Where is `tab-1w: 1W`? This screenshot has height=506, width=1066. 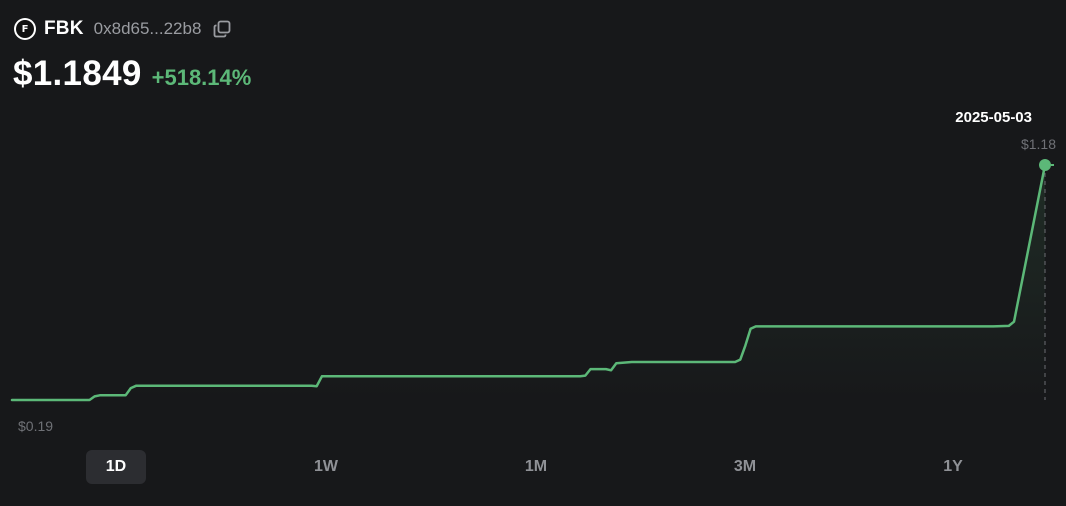 tab-1w: 1W is located at coordinates (326, 467).